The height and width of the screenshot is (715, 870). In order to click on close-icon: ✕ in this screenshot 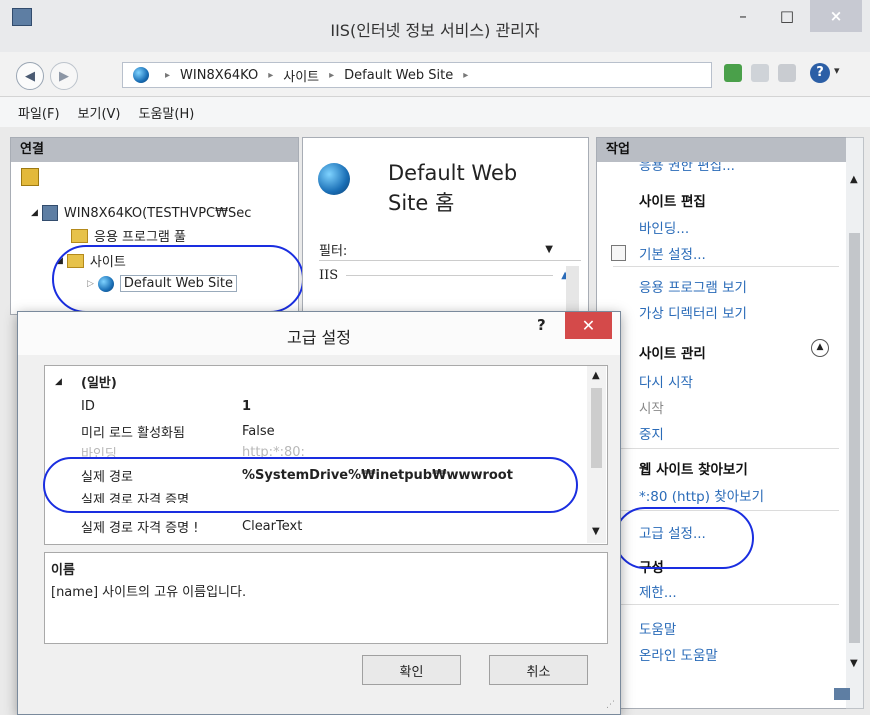, I will do `click(588, 325)`.